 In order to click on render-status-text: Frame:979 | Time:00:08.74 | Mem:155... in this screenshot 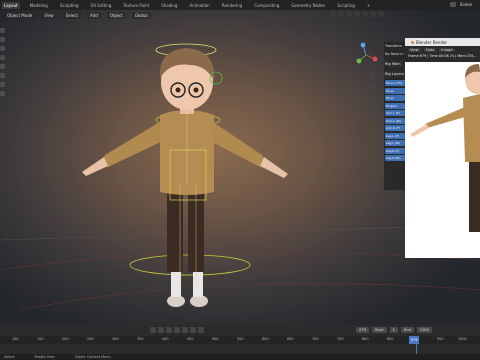, I will do `click(442, 56)`.